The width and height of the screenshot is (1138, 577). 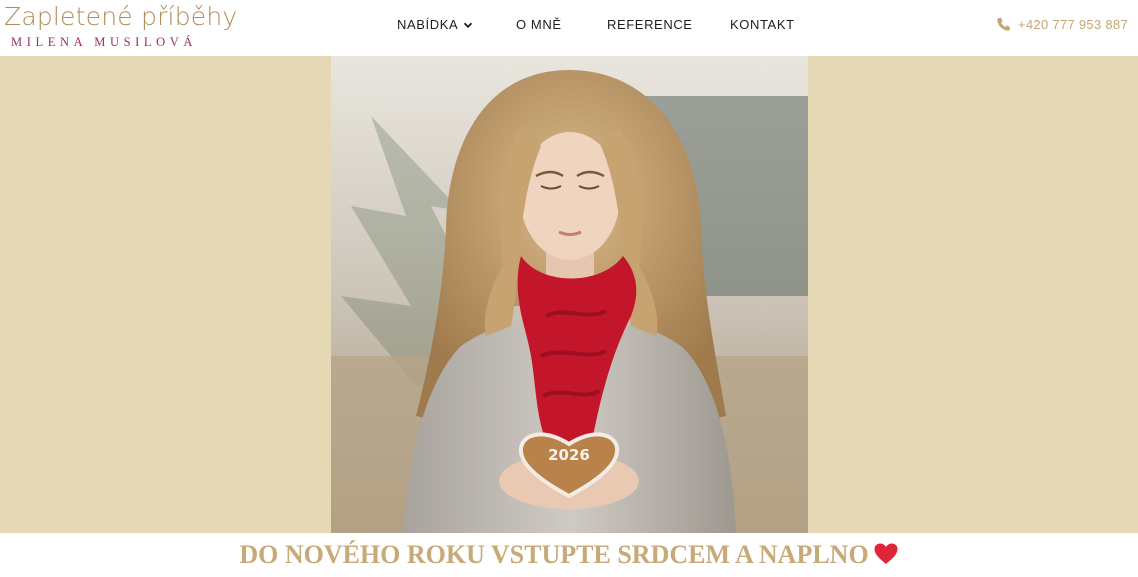 I want to click on logo: Zapletené příběhy MILENA MUSILOVÁ, so click(x=121, y=28).